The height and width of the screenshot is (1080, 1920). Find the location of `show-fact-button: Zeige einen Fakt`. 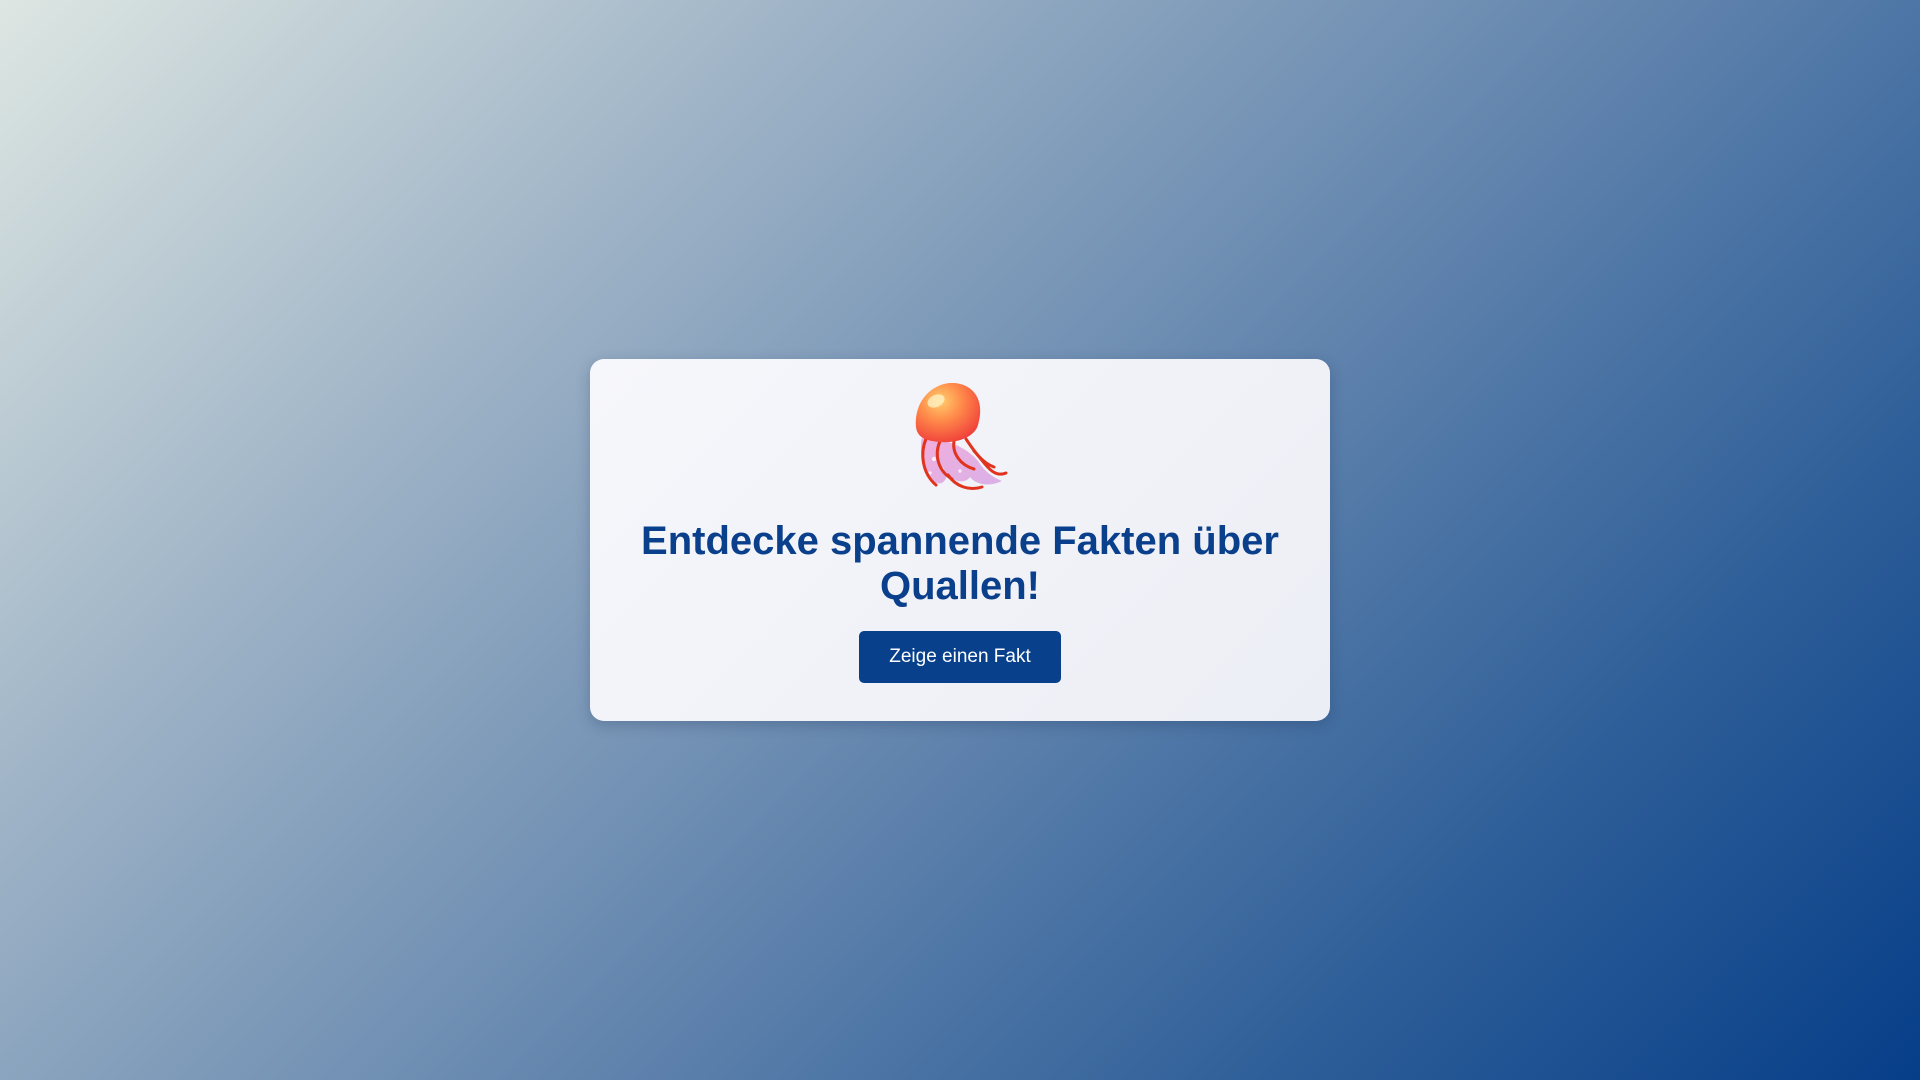

show-fact-button: Zeige einen Fakt is located at coordinates (960, 657).